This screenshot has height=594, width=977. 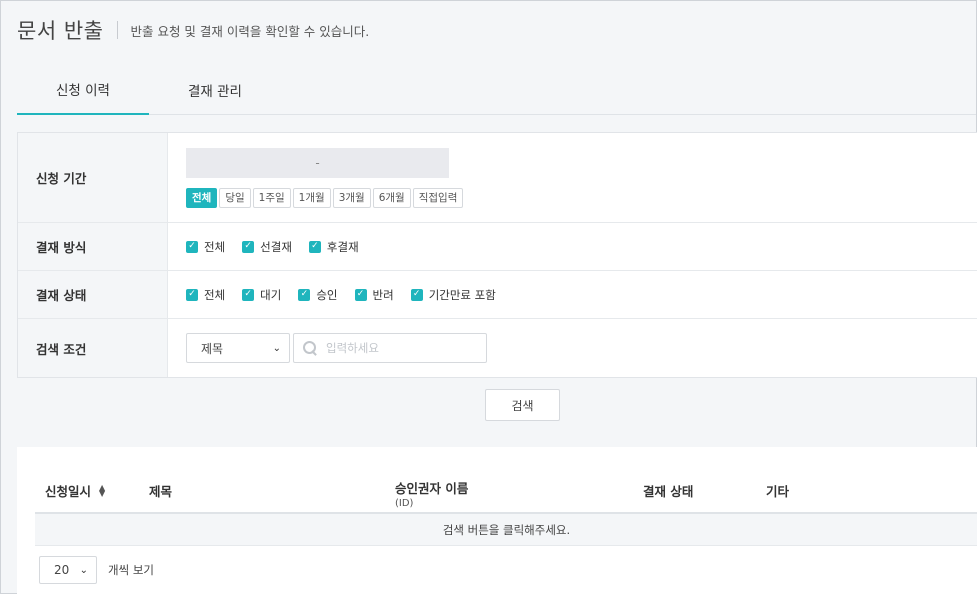 What do you see at coordinates (391, 197) in the screenshot?
I see `period-button-6months: 6개월` at bounding box center [391, 197].